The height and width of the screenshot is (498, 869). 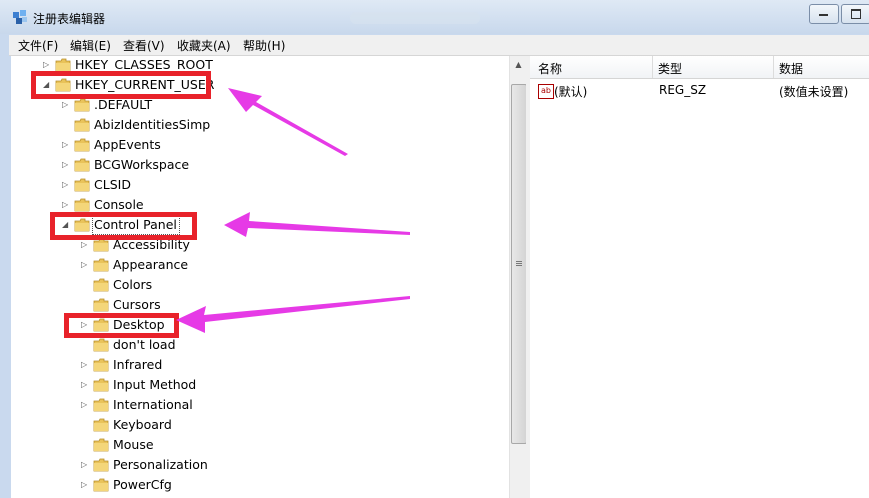 What do you see at coordinates (293, 210) in the screenshot?
I see `annotation-arrows` at bounding box center [293, 210].